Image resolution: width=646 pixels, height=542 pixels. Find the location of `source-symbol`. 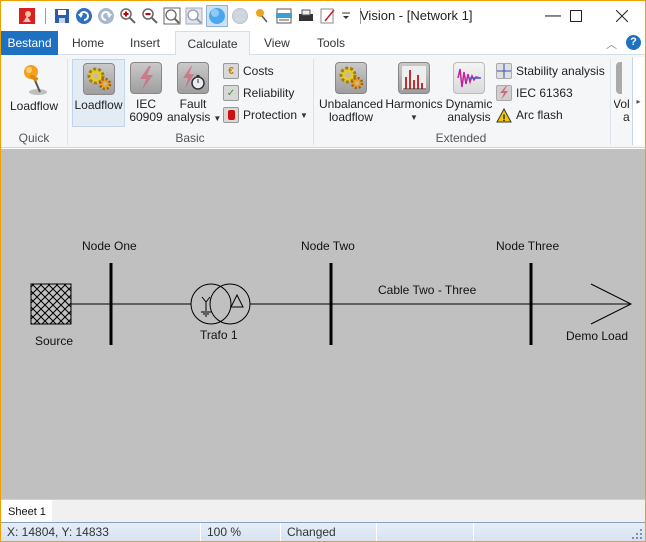

source-symbol is located at coordinates (51, 304).